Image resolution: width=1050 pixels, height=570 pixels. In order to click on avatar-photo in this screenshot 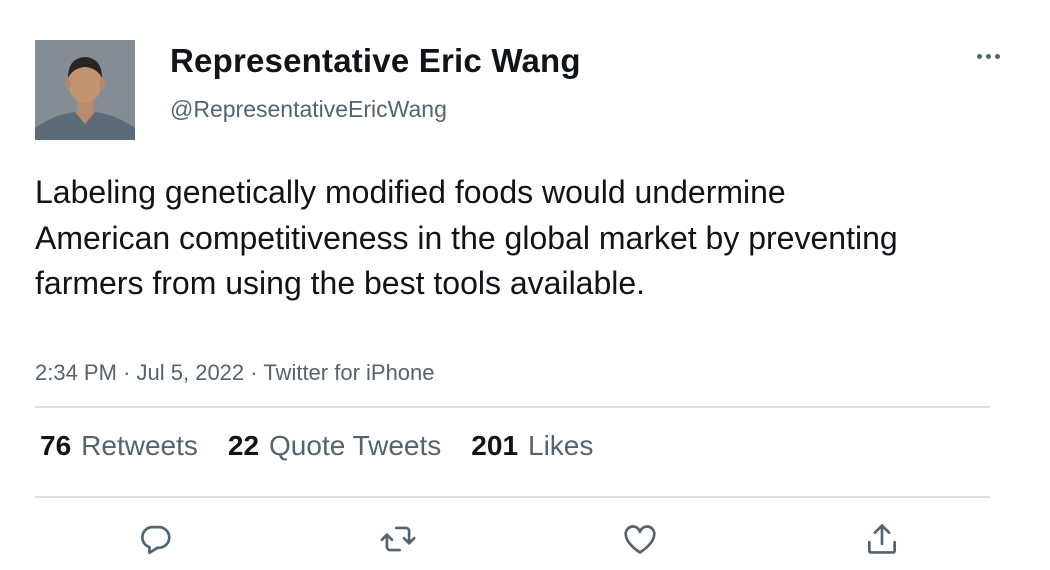, I will do `click(85, 90)`.